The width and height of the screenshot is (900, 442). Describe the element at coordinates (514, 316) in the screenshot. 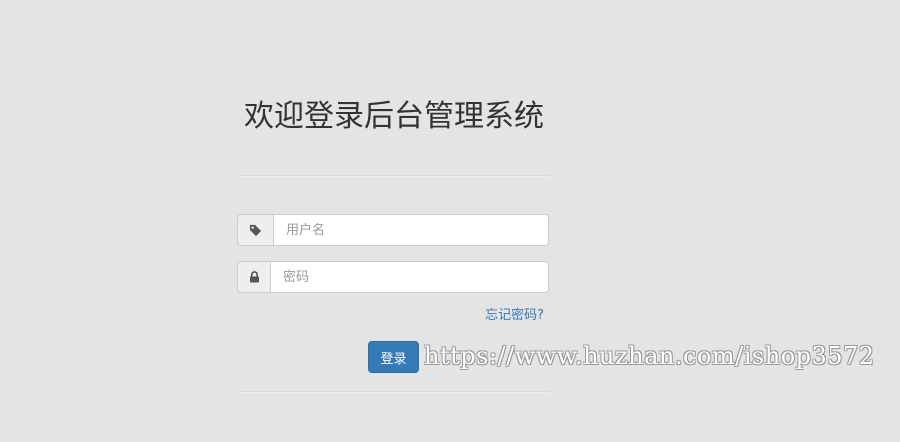

I see `forgot-password-link: 忘记密码?` at that location.